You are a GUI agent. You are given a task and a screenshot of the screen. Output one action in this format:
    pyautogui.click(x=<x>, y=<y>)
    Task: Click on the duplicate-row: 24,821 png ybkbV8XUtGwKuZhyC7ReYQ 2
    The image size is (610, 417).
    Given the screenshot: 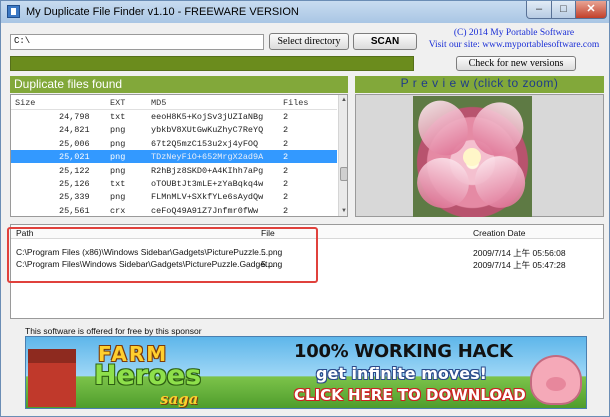 What is the action you would take?
    pyautogui.click(x=174, y=129)
    